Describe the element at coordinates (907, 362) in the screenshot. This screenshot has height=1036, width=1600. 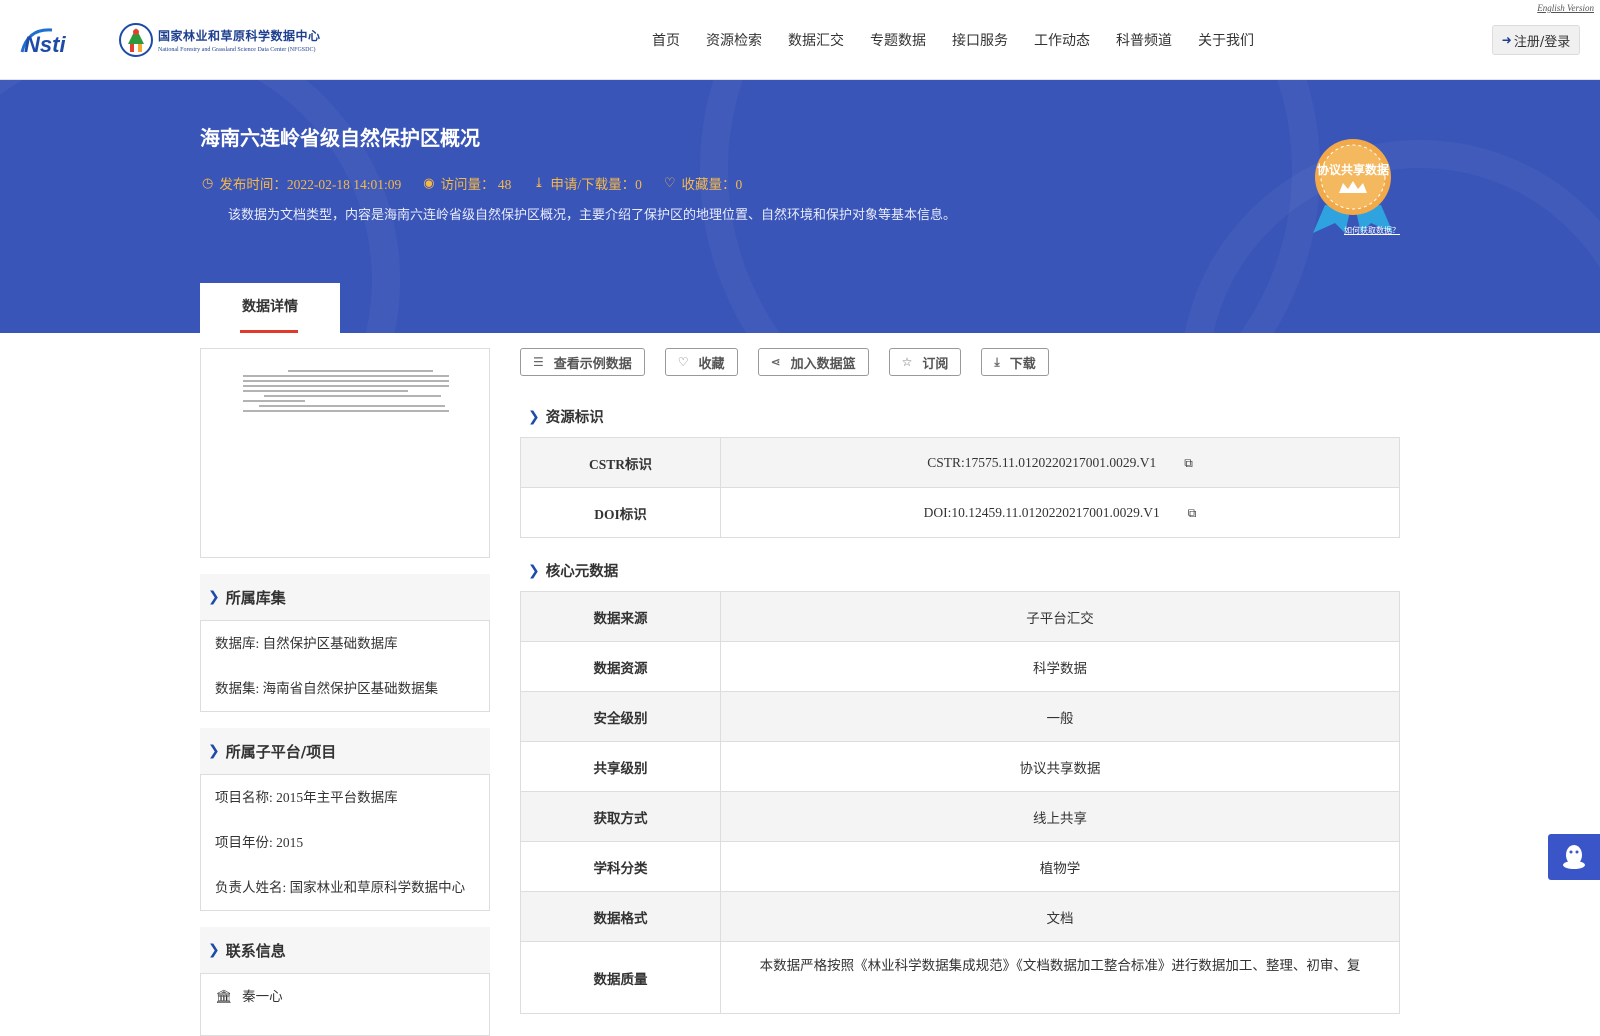
I see `star-icon: ☆` at that location.